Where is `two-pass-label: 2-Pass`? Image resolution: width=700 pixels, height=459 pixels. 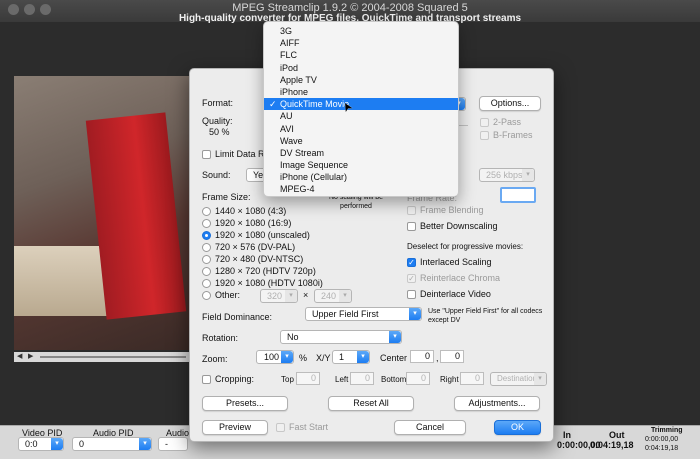
two-pass-label: 2-Pass is located at coordinates (507, 122).